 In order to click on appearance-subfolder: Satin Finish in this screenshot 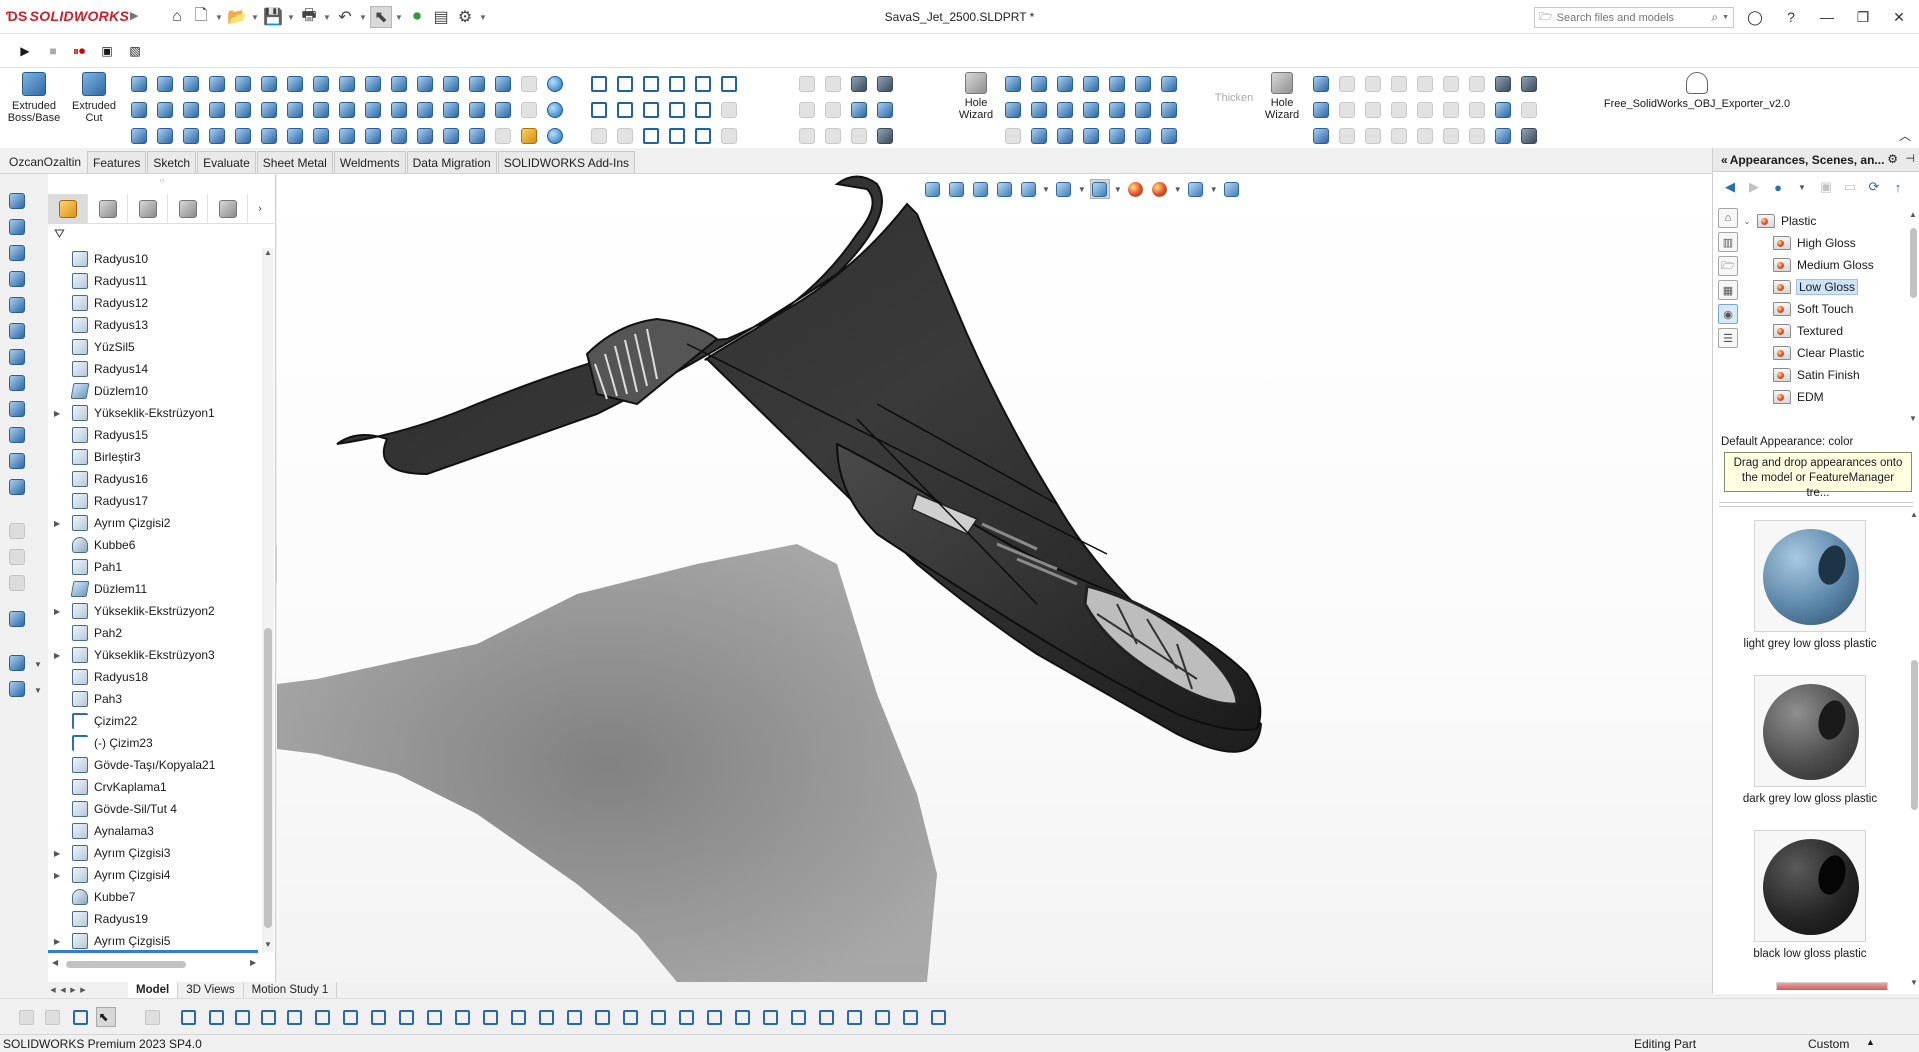, I will do `click(1823, 375)`.